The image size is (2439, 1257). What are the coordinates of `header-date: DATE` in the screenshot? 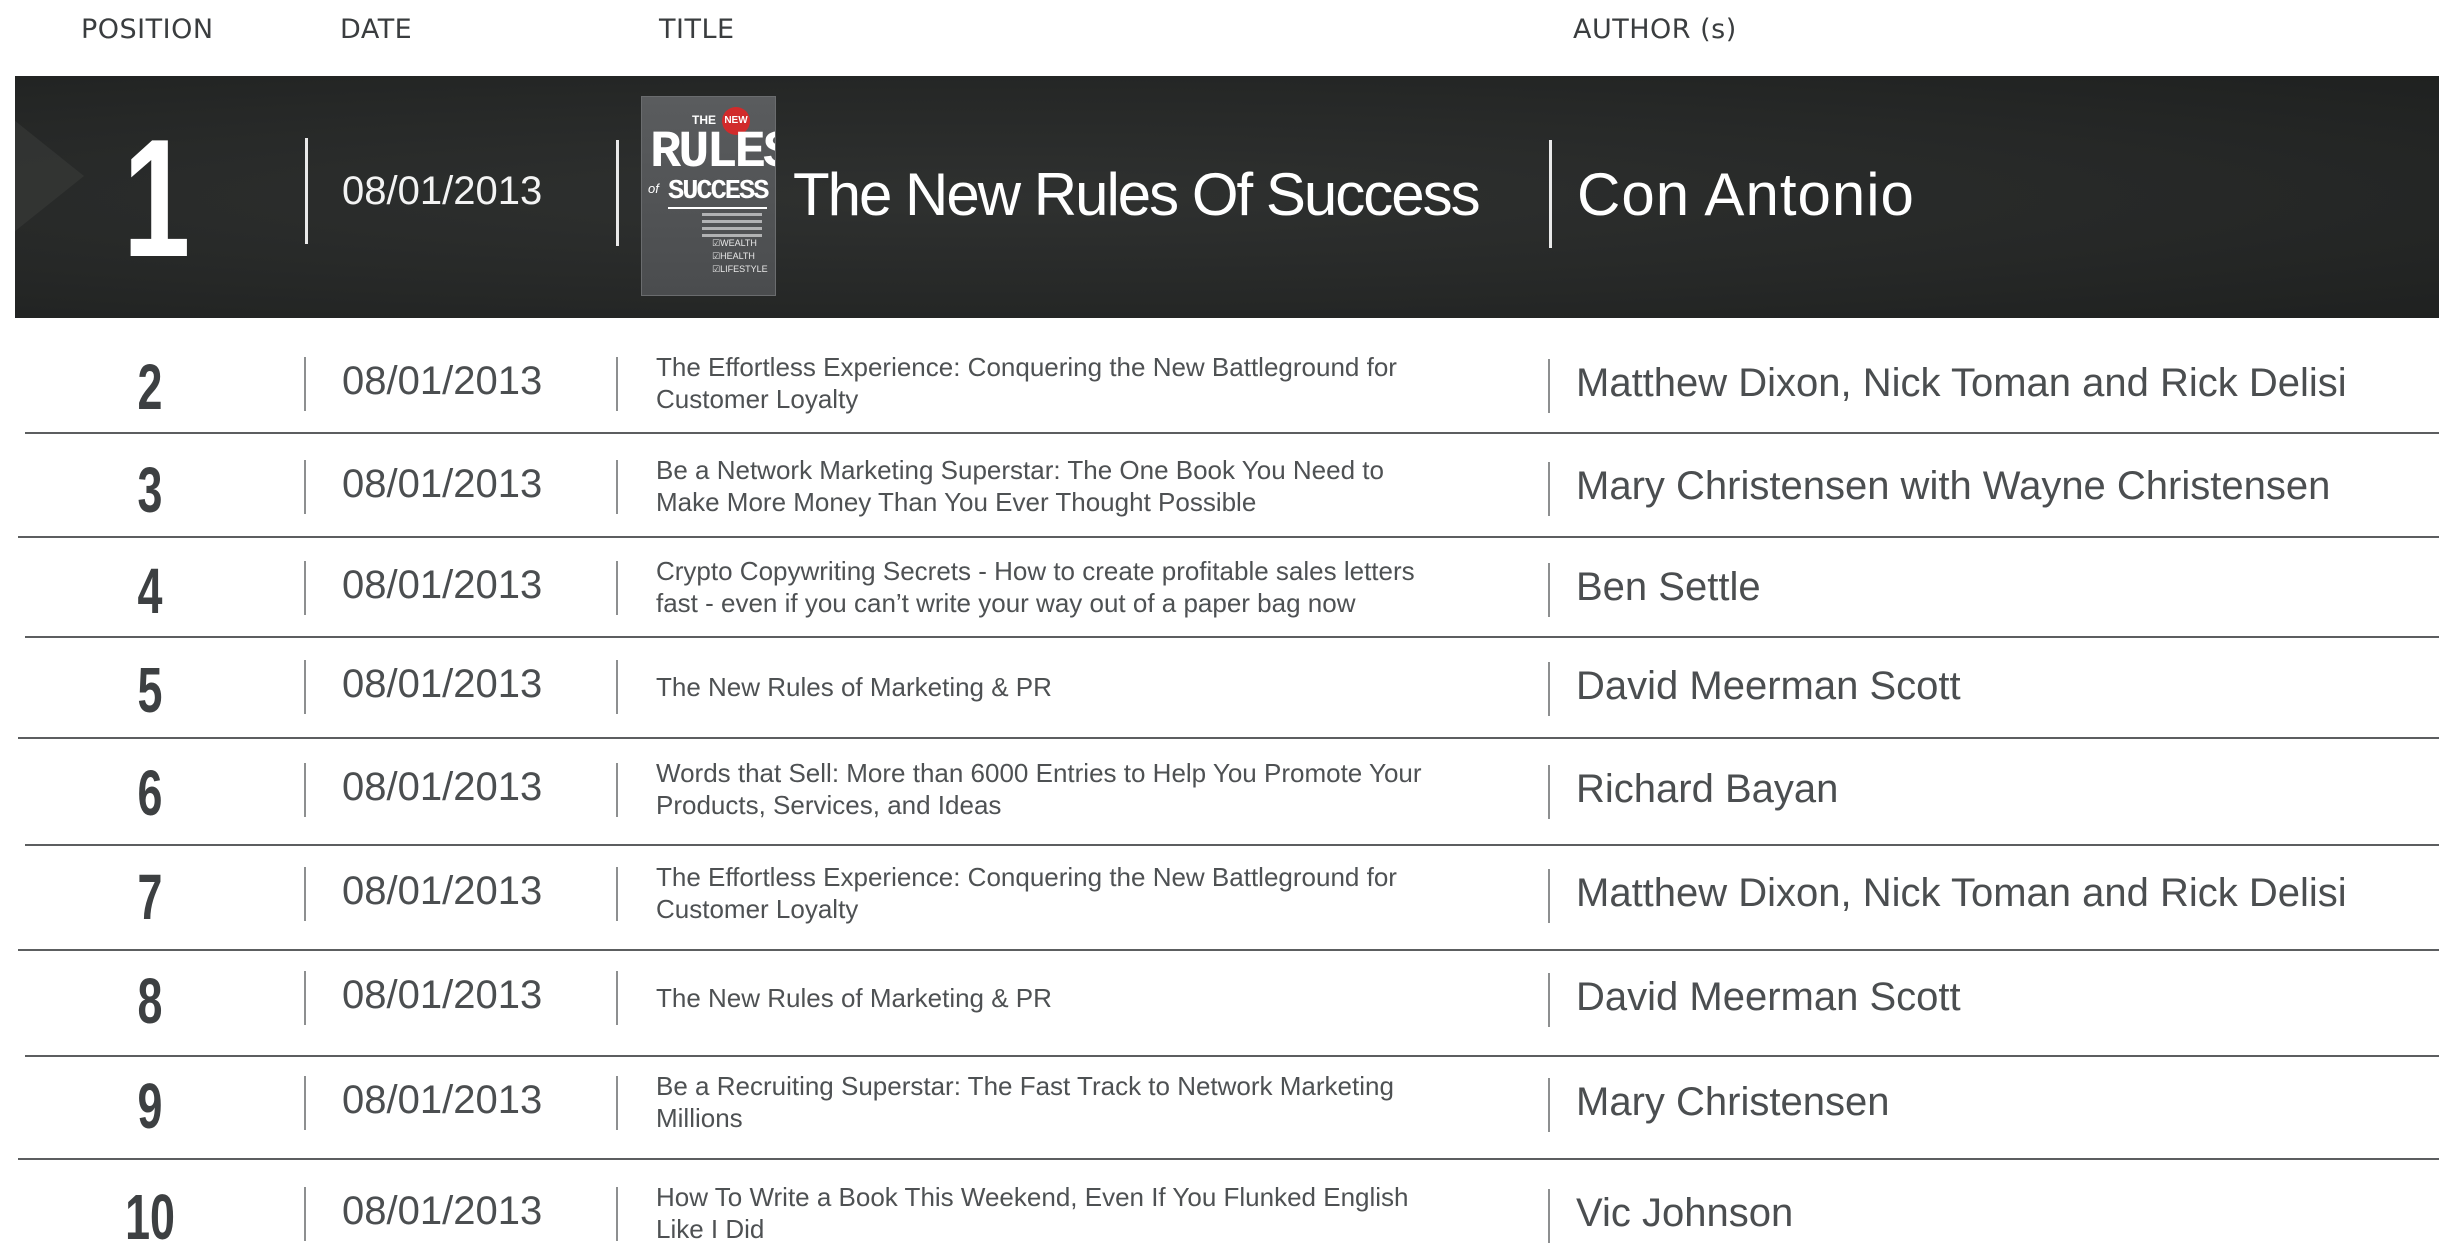 It's located at (376, 29).